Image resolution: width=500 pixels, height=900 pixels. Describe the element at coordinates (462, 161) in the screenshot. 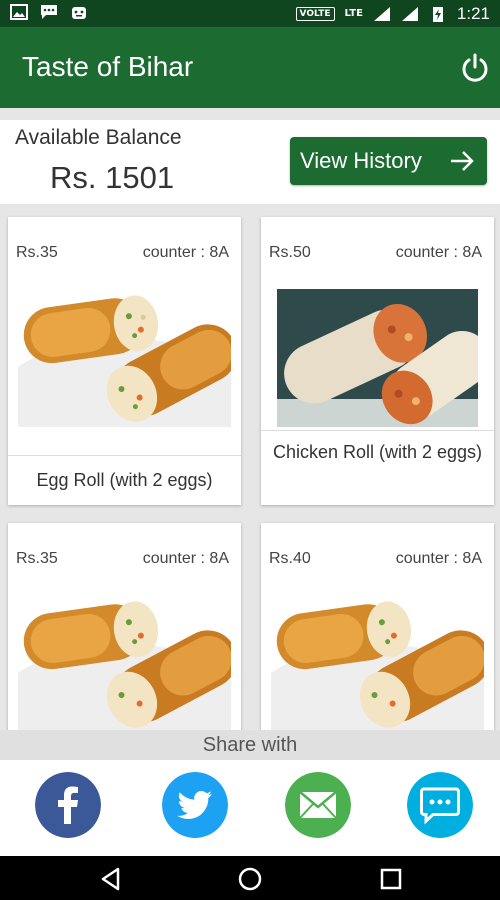

I see `arrow-right-icon` at that location.